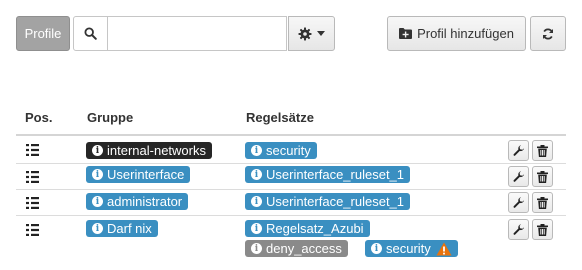 This screenshot has height=270, width=582. What do you see at coordinates (315, 228) in the screenshot?
I see `ruleset-tag-label: Regelsatz_Azubi` at bounding box center [315, 228].